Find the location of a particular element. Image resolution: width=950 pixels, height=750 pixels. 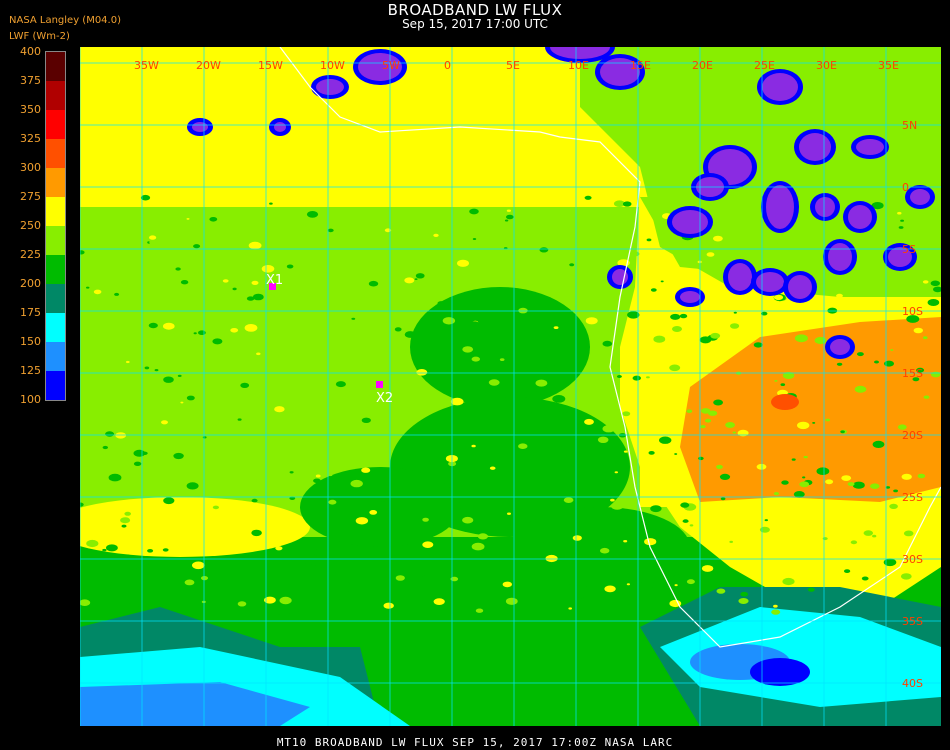

legend-tick-label: 250 is located at coordinates (30, 225).